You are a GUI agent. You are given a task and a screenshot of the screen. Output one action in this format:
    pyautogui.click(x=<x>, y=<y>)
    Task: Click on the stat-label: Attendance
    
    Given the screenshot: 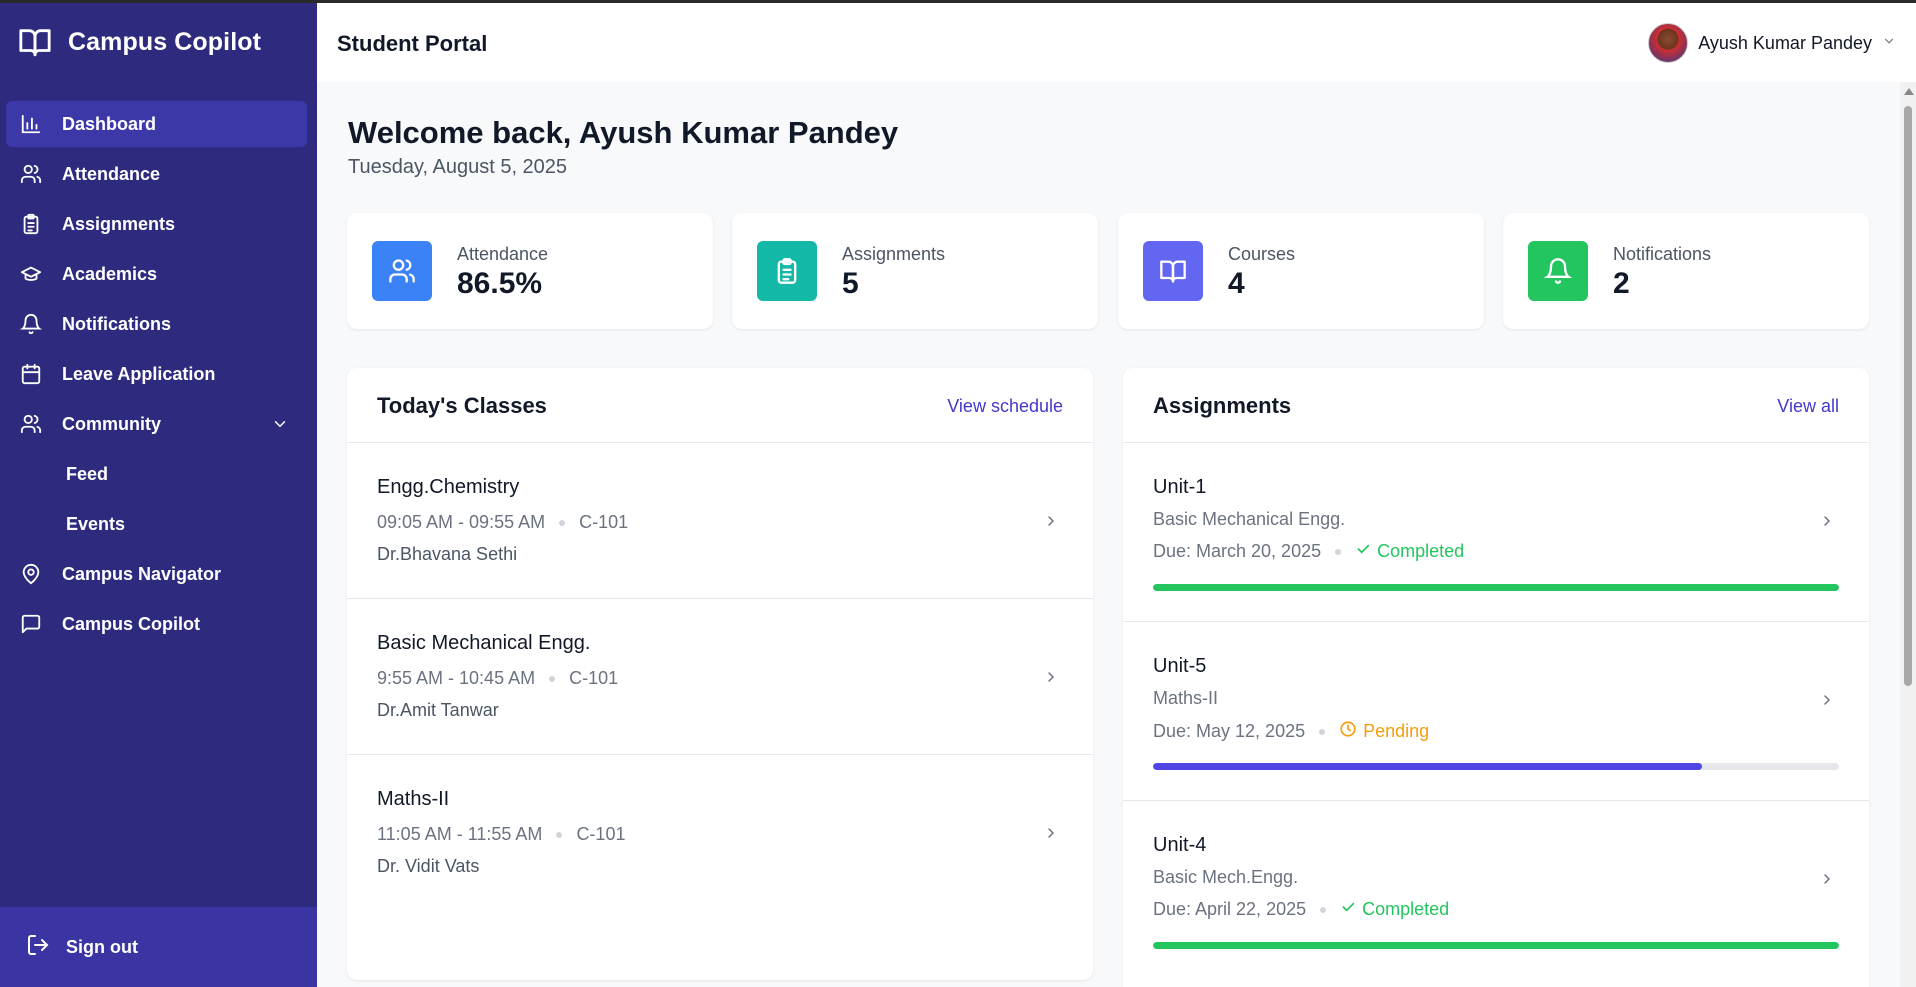 What is the action you would take?
    pyautogui.click(x=503, y=254)
    